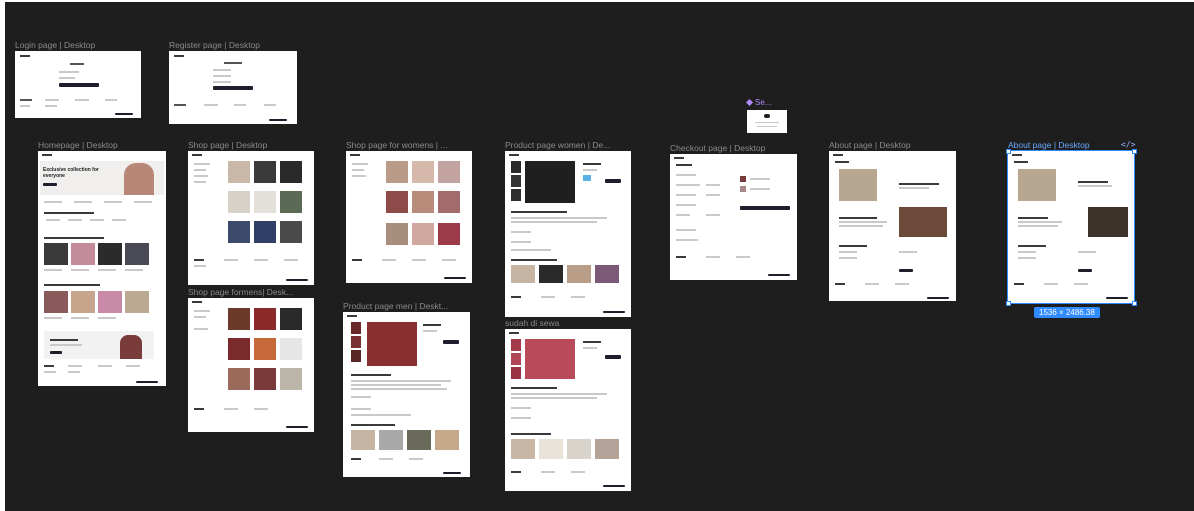 This screenshot has height=511, width=1194. Describe the element at coordinates (227, 145) in the screenshot. I see `frame-label-shop: Shop page | Desktop` at that location.